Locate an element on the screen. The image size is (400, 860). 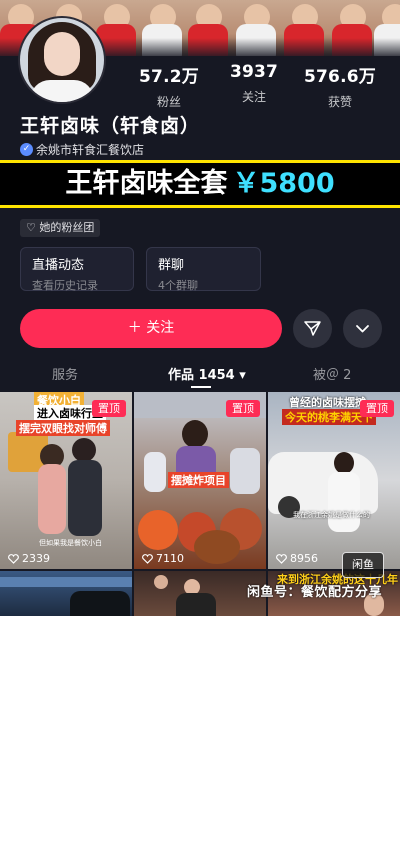
group-chat-title: 群聊 is located at coordinates (171, 265).